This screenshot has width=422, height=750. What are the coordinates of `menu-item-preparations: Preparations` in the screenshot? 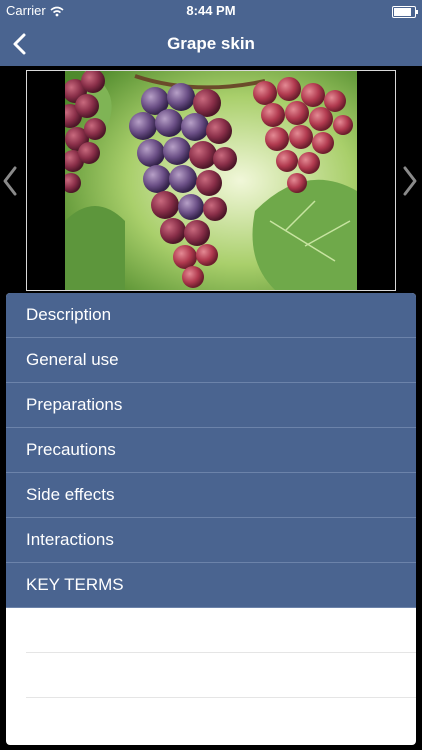 It's located at (211, 405).